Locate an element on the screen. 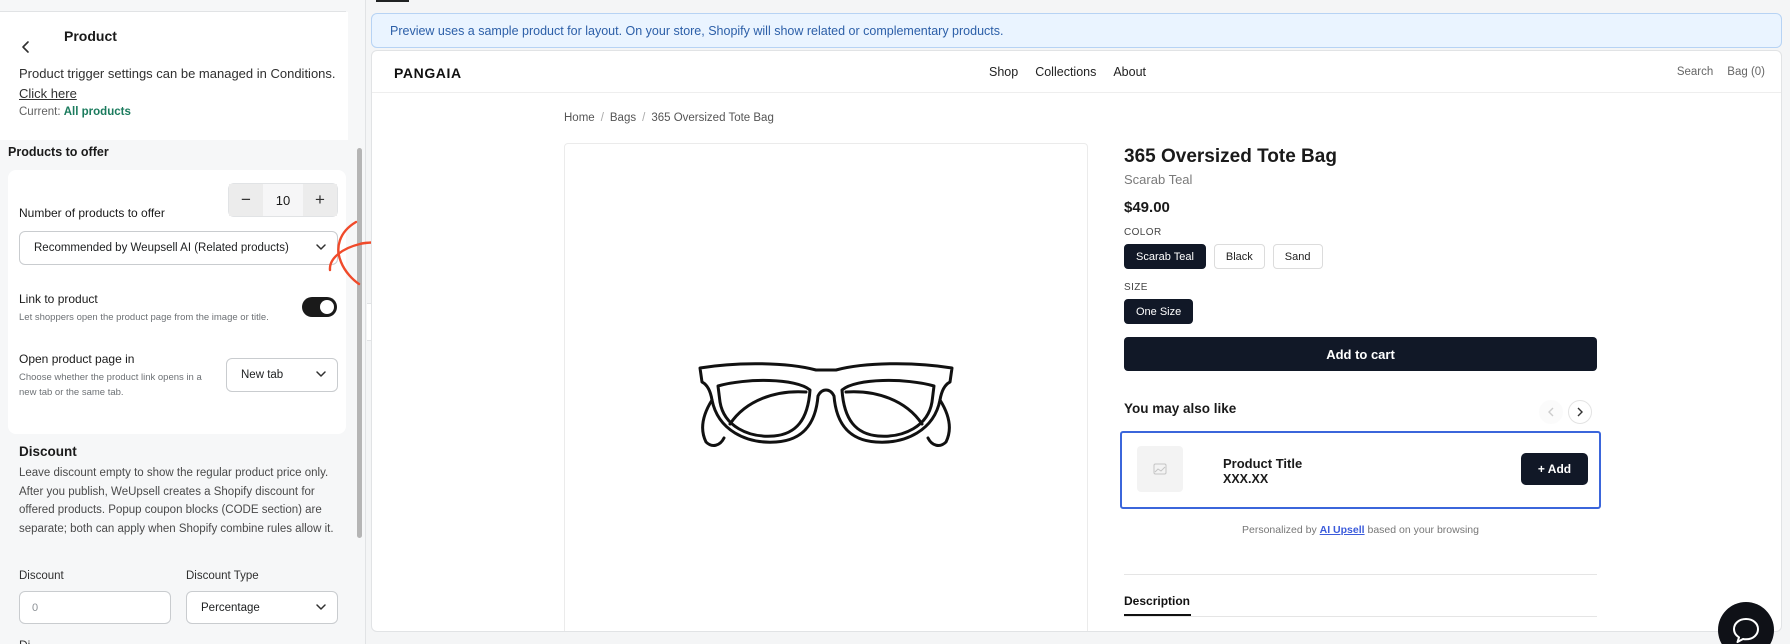 This screenshot has width=1790, height=644. decrement-button: − is located at coordinates (246, 200).